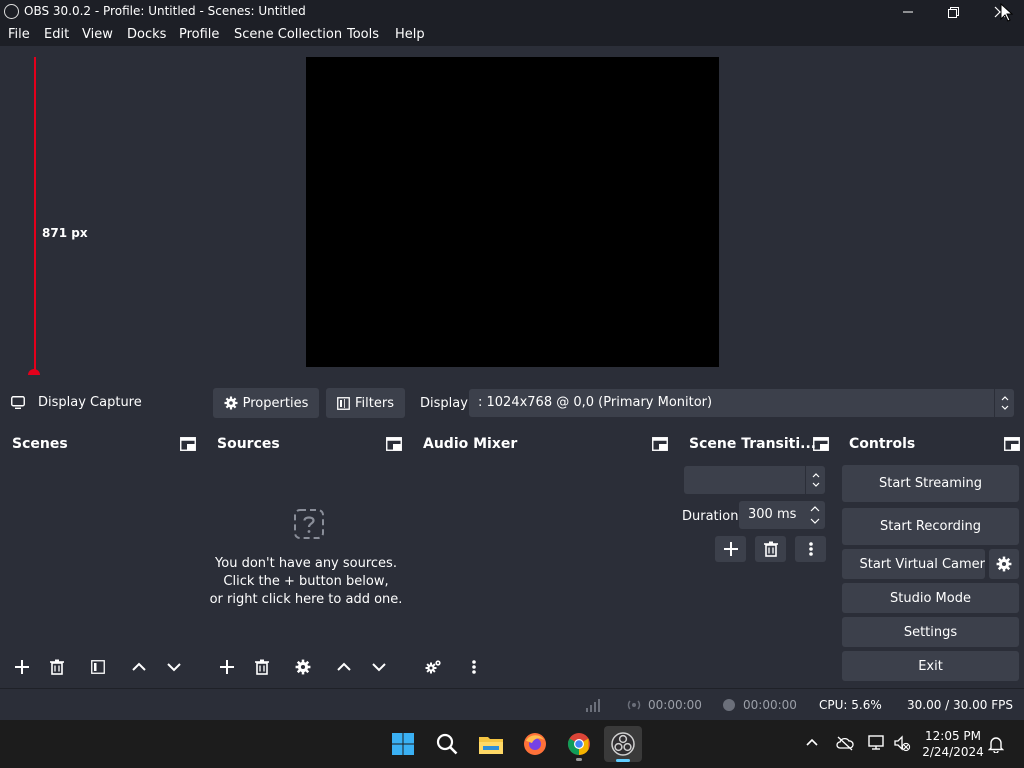  What do you see at coordinates (227, 667) in the screenshot?
I see `add-source-button` at bounding box center [227, 667].